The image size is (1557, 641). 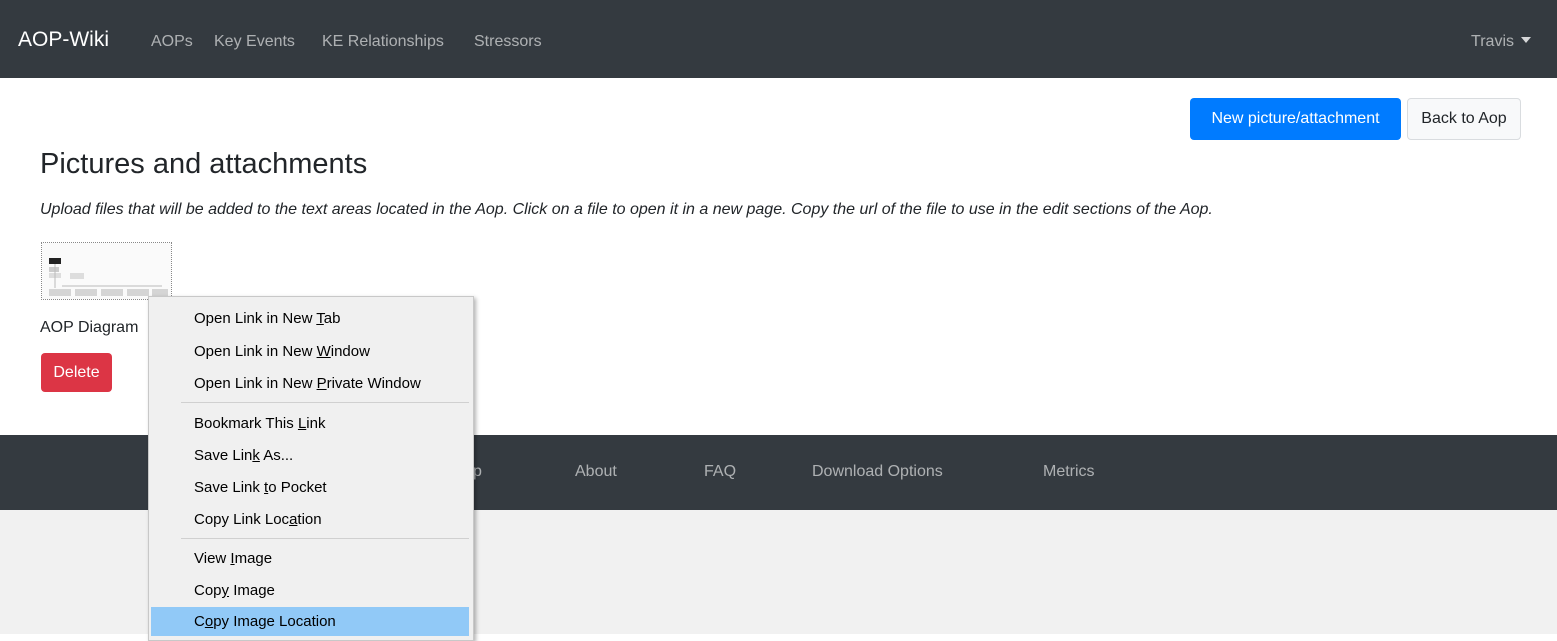 What do you see at coordinates (310, 318) in the screenshot?
I see `menu-item-open-new-tab: Open Link in New Tab` at bounding box center [310, 318].